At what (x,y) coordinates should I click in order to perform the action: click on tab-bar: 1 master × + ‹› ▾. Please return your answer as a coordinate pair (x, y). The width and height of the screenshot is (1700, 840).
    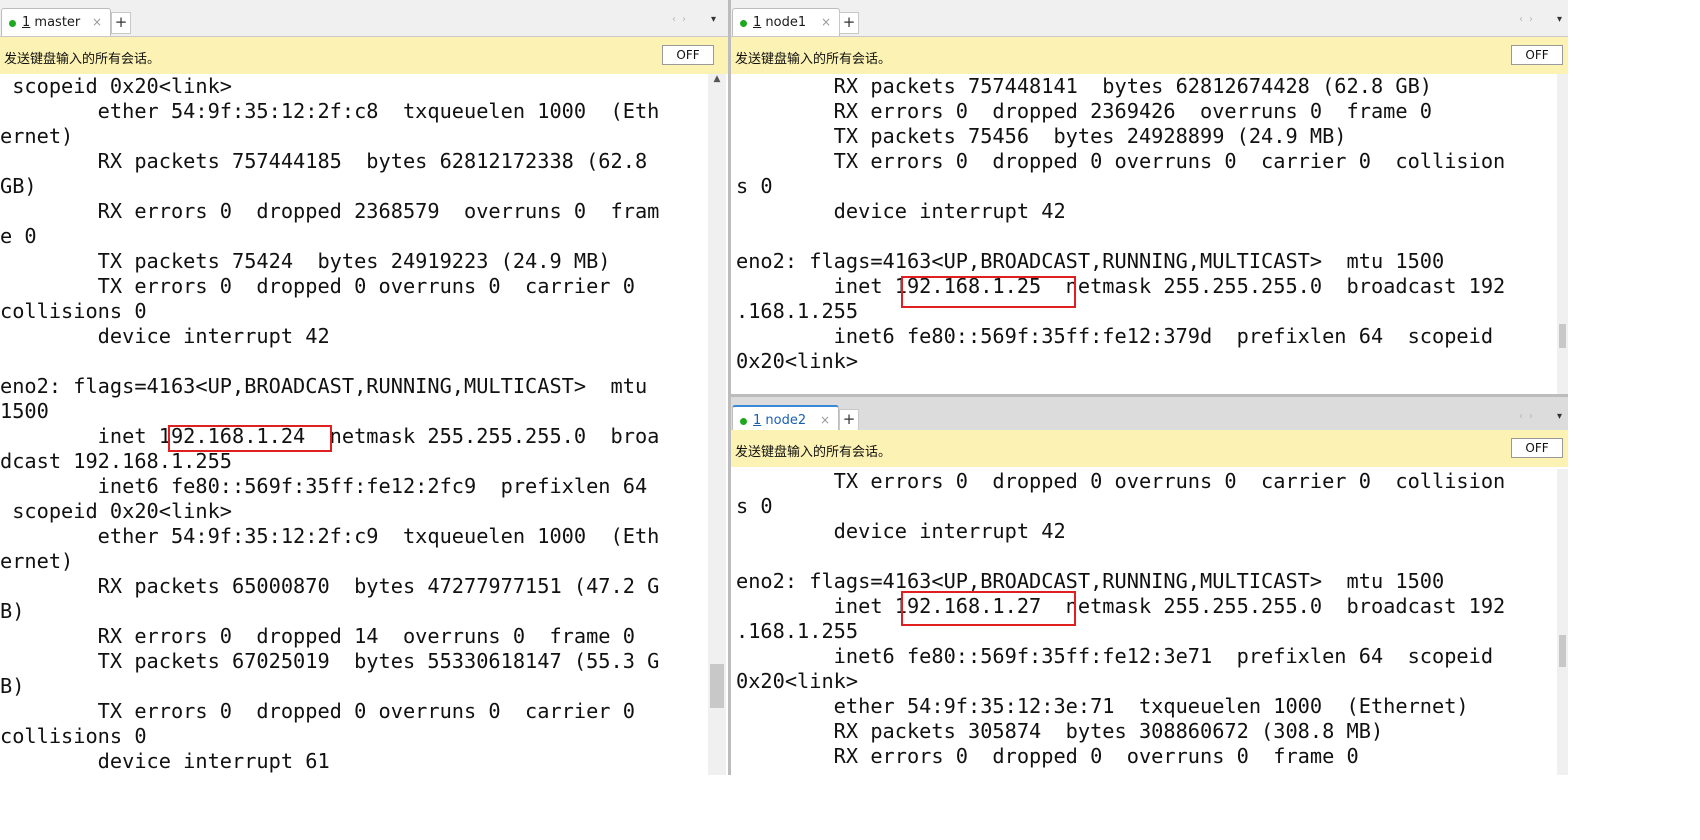
    Looking at the image, I should click on (364, 18).